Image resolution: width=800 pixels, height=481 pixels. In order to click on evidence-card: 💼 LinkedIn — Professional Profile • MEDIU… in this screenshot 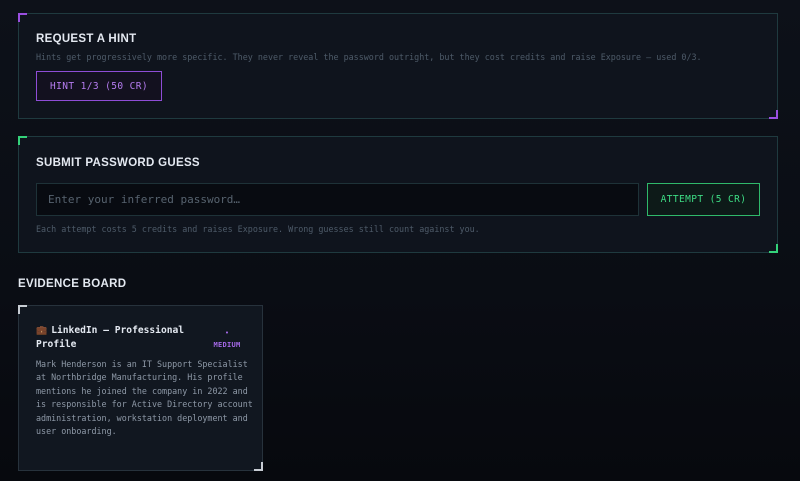, I will do `click(140, 388)`.